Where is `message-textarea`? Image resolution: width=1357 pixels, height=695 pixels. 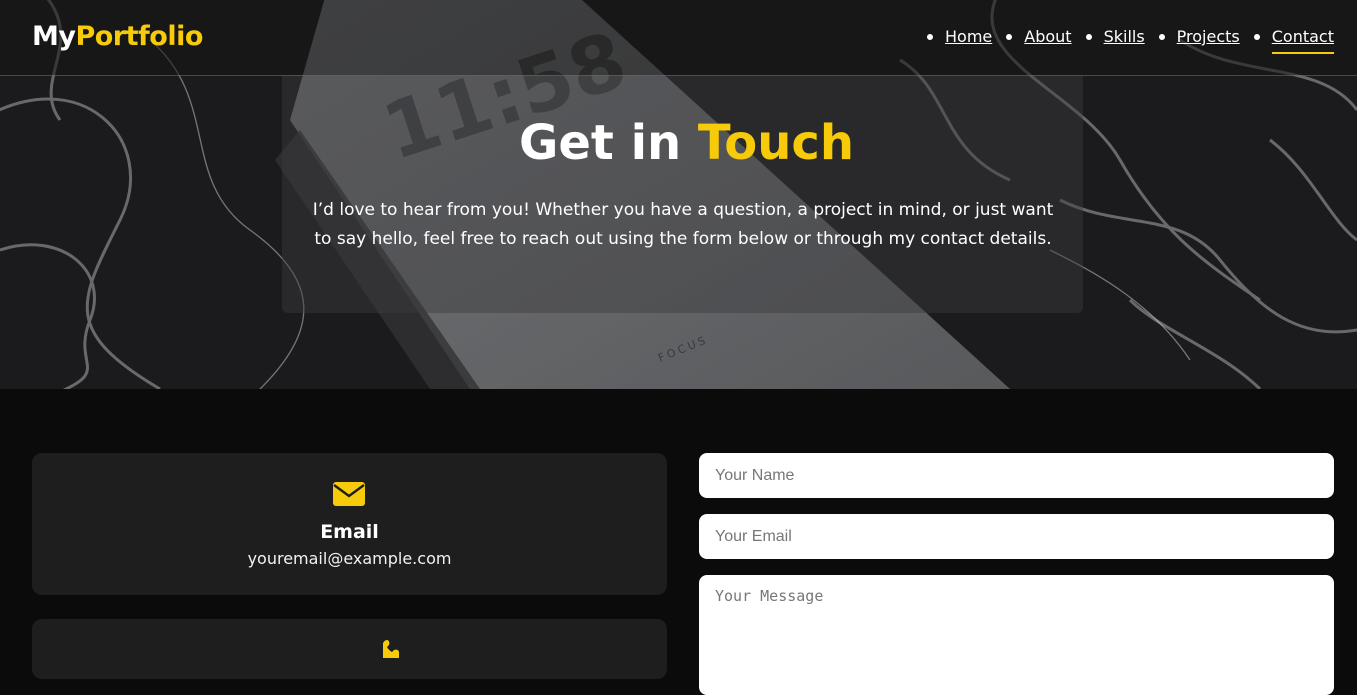
message-textarea is located at coordinates (1016, 635).